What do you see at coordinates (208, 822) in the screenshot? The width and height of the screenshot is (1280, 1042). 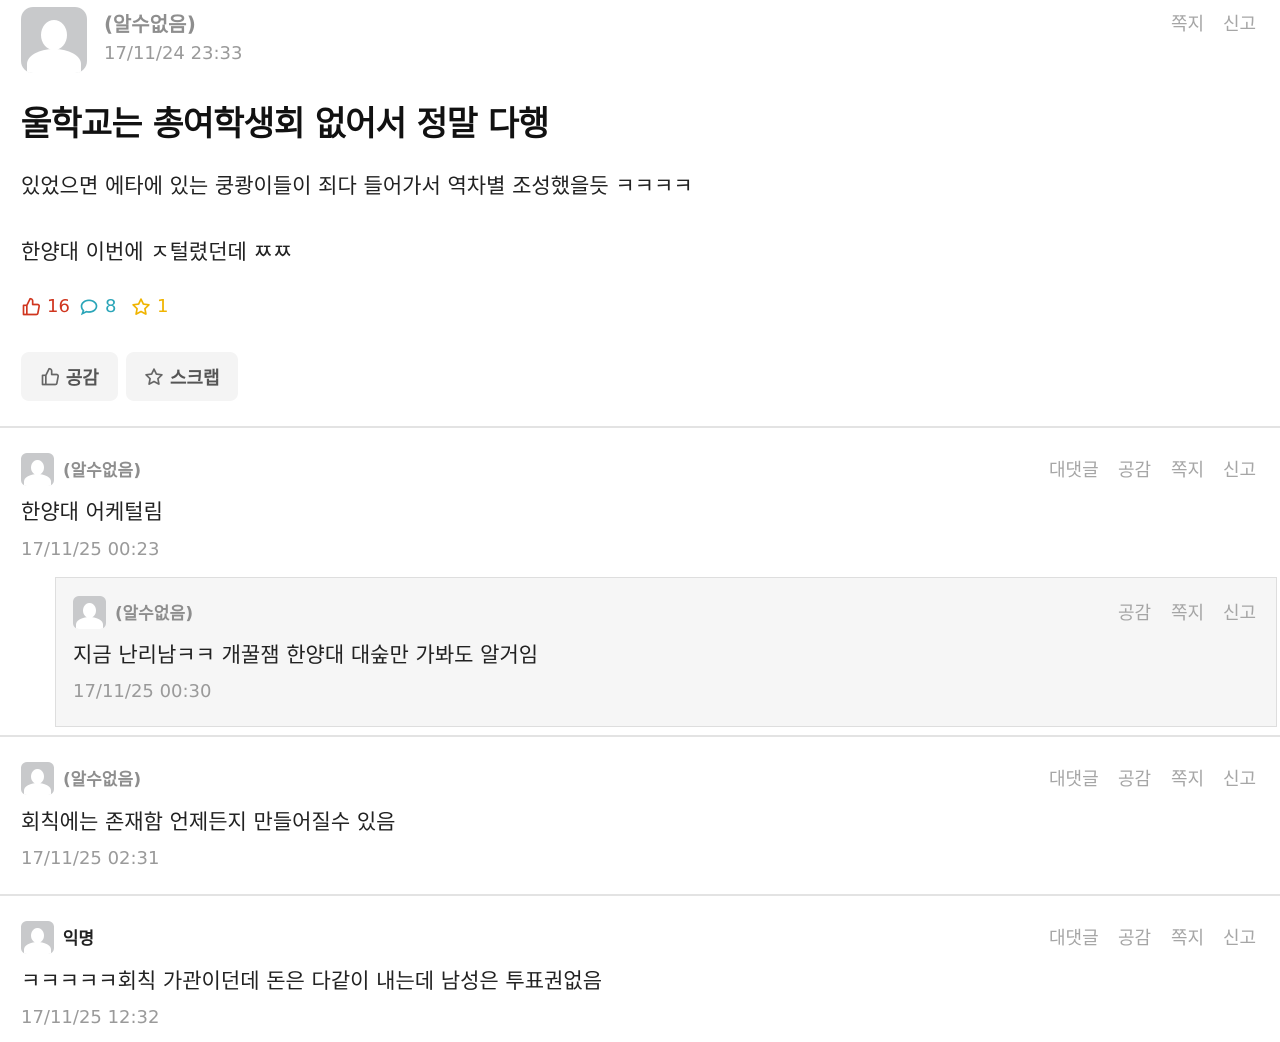 I see `comment-text: 회칙에는 존재함 언제든지 만들어질수 있음` at bounding box center [208, 822].